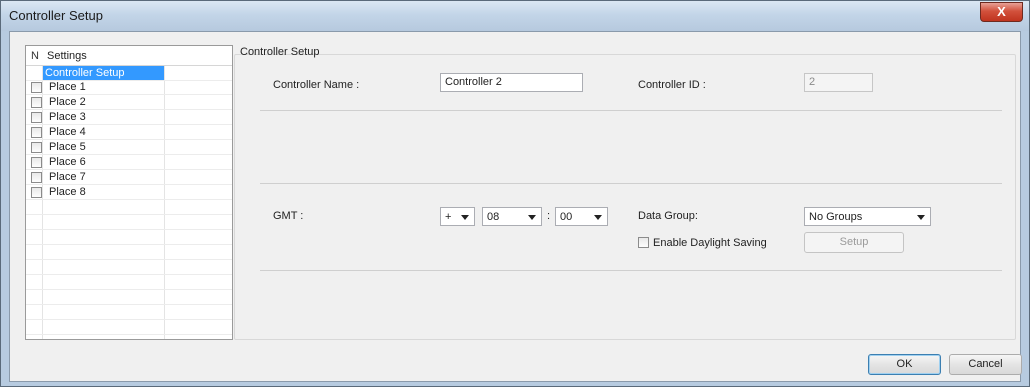 The image size is (1030, 387). Describe the element at coordinates (129, 177) in the screenshot. I see `list-item-place-7: Place 7` at that location.